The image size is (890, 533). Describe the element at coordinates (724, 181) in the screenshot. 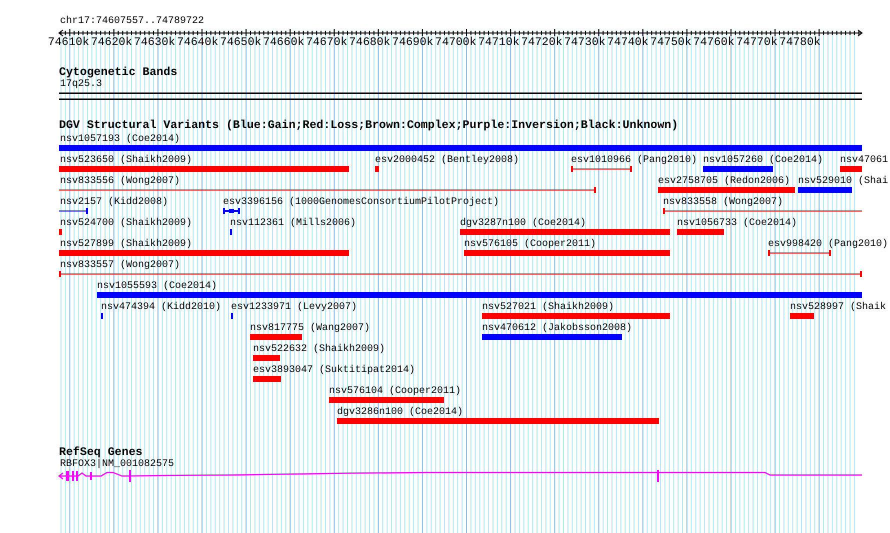

I see `variant-label: esv2758705 (Redon2006)` at that location.